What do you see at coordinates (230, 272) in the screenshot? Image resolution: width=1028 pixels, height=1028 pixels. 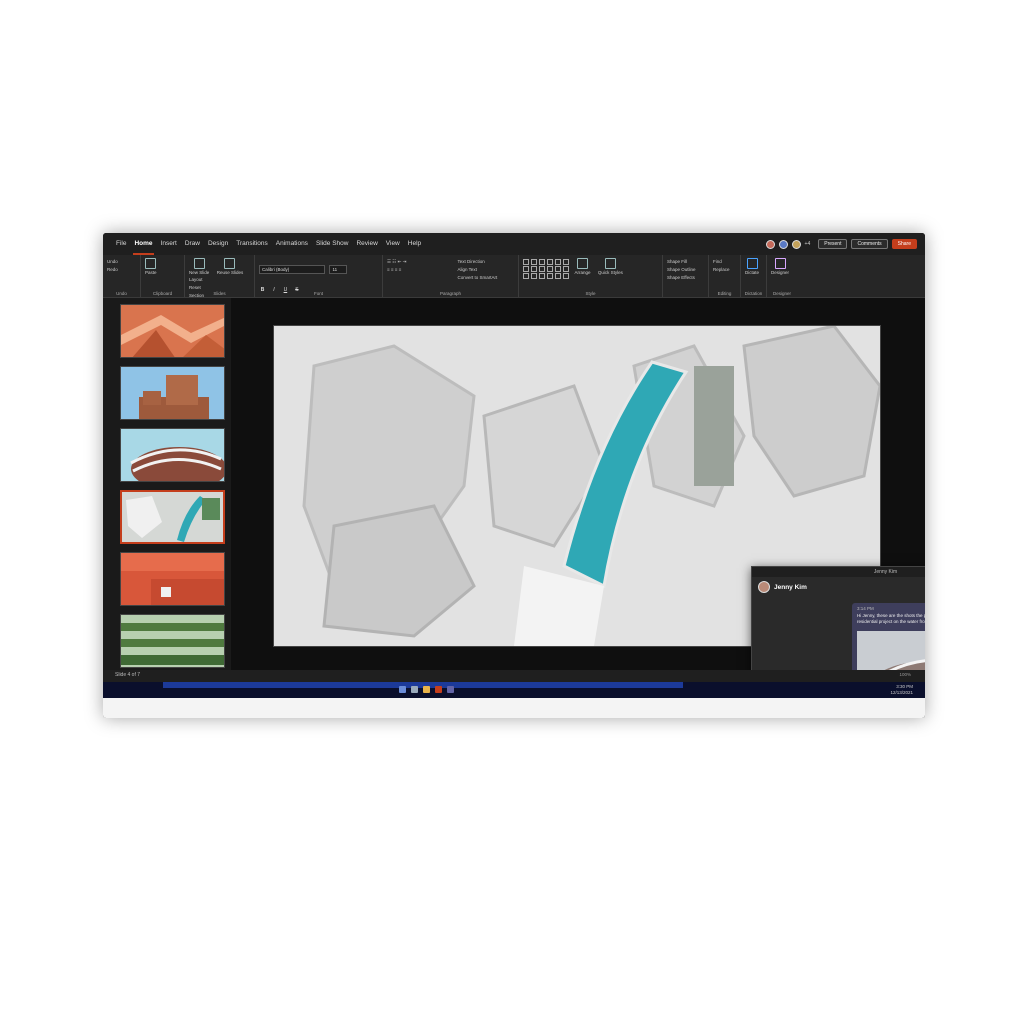 I see `reuse-slides-label: Reuse Slides` at bounding box center [230, 272].